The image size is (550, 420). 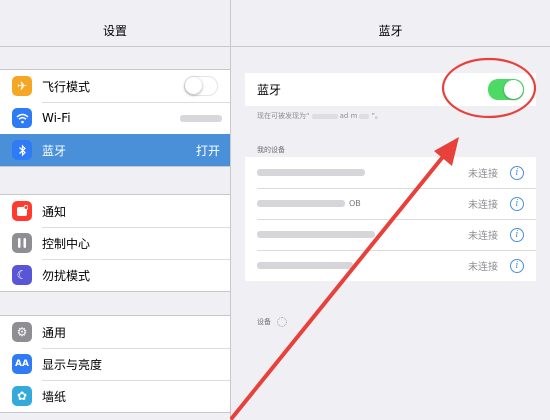 I want to click on detail-header: 蓝牙, so click(x=390, y=23).